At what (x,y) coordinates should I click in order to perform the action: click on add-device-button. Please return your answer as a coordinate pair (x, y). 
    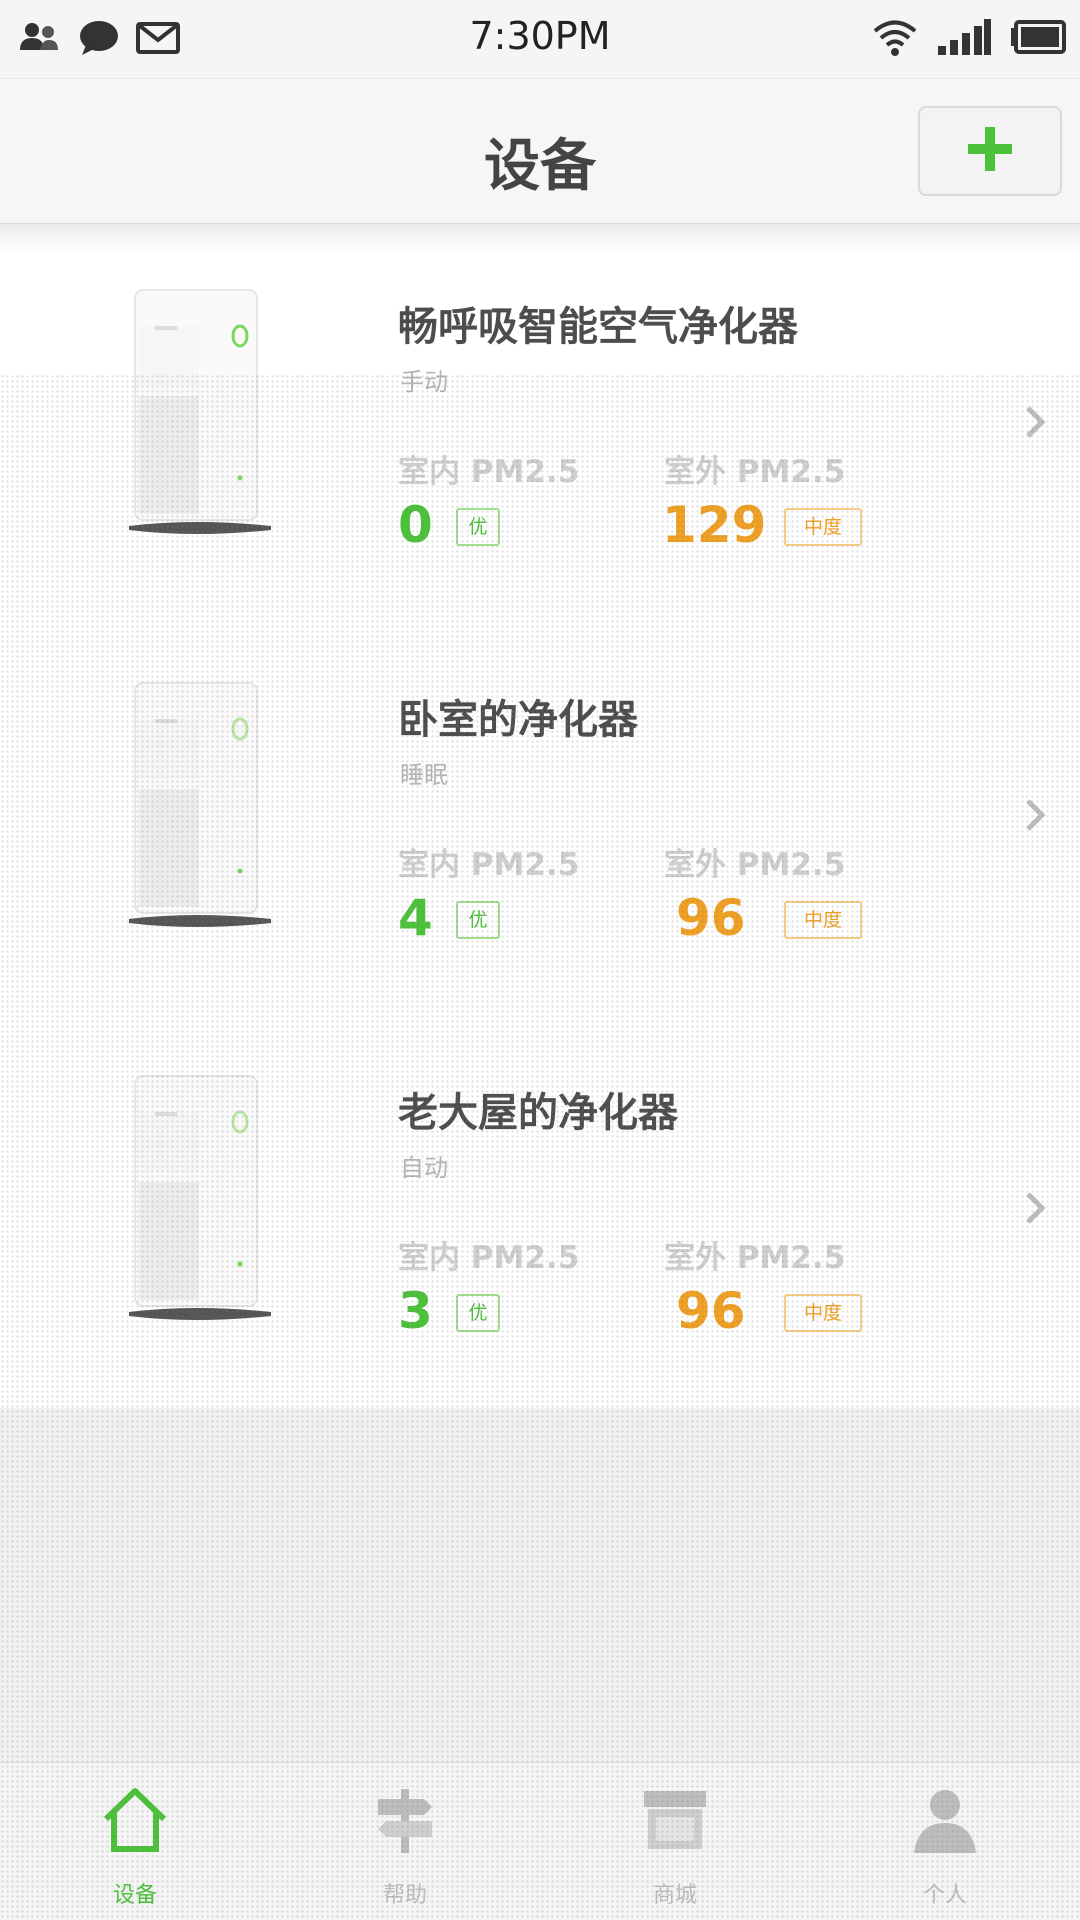
    Looking at the image, I should click on (990, 151).